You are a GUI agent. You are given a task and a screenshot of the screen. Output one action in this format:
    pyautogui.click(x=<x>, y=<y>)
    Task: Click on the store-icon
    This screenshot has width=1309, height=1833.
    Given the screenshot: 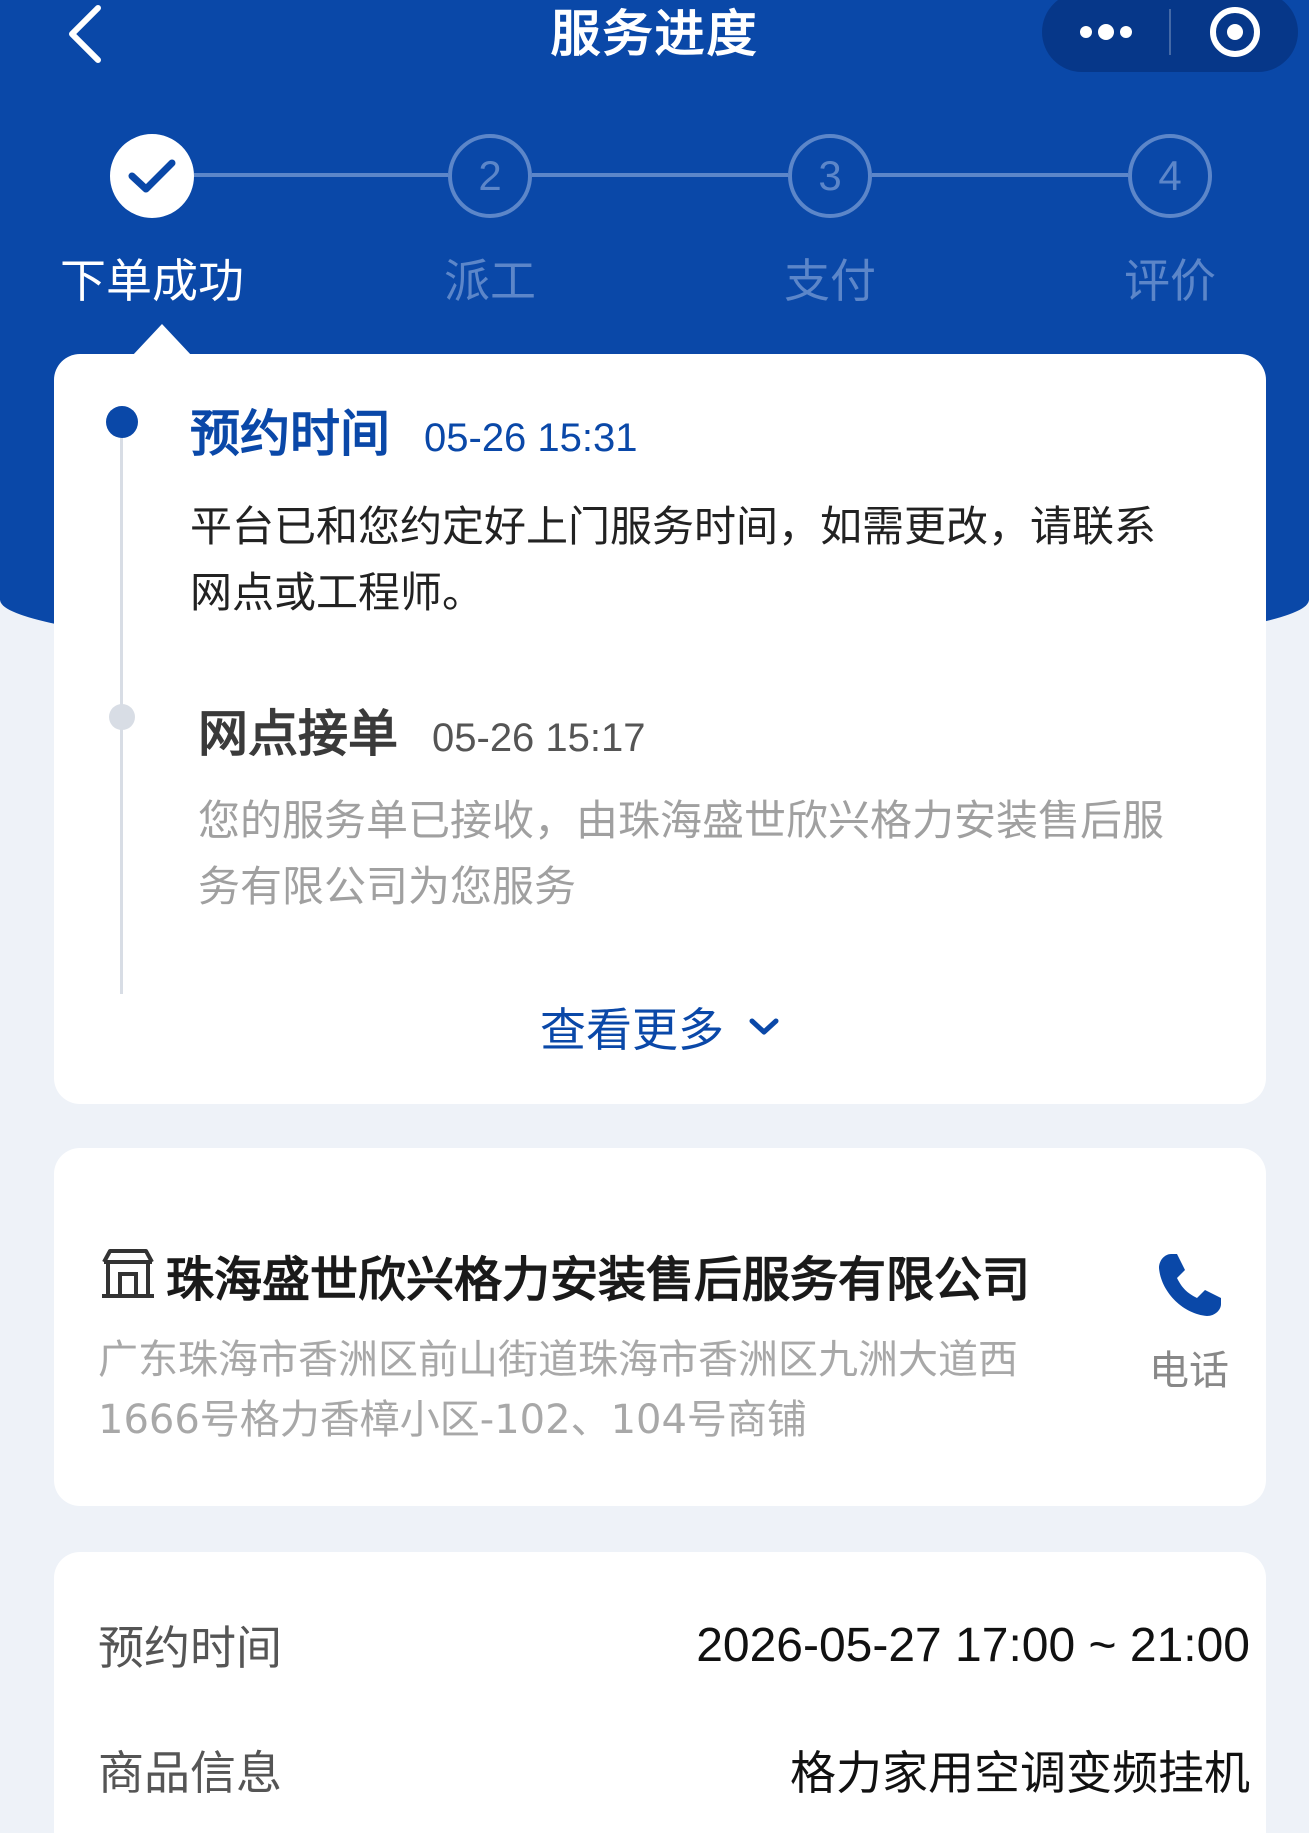 What is the action you would take?
    pyautogui.click(x=128, y=1273)
    